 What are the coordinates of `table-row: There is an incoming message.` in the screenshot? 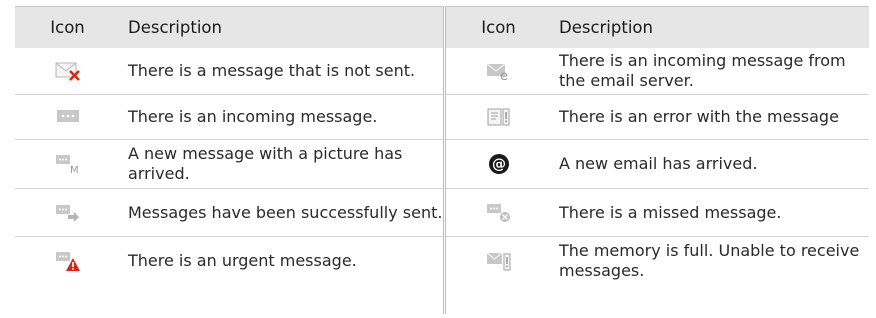 It's located at (229, 117).